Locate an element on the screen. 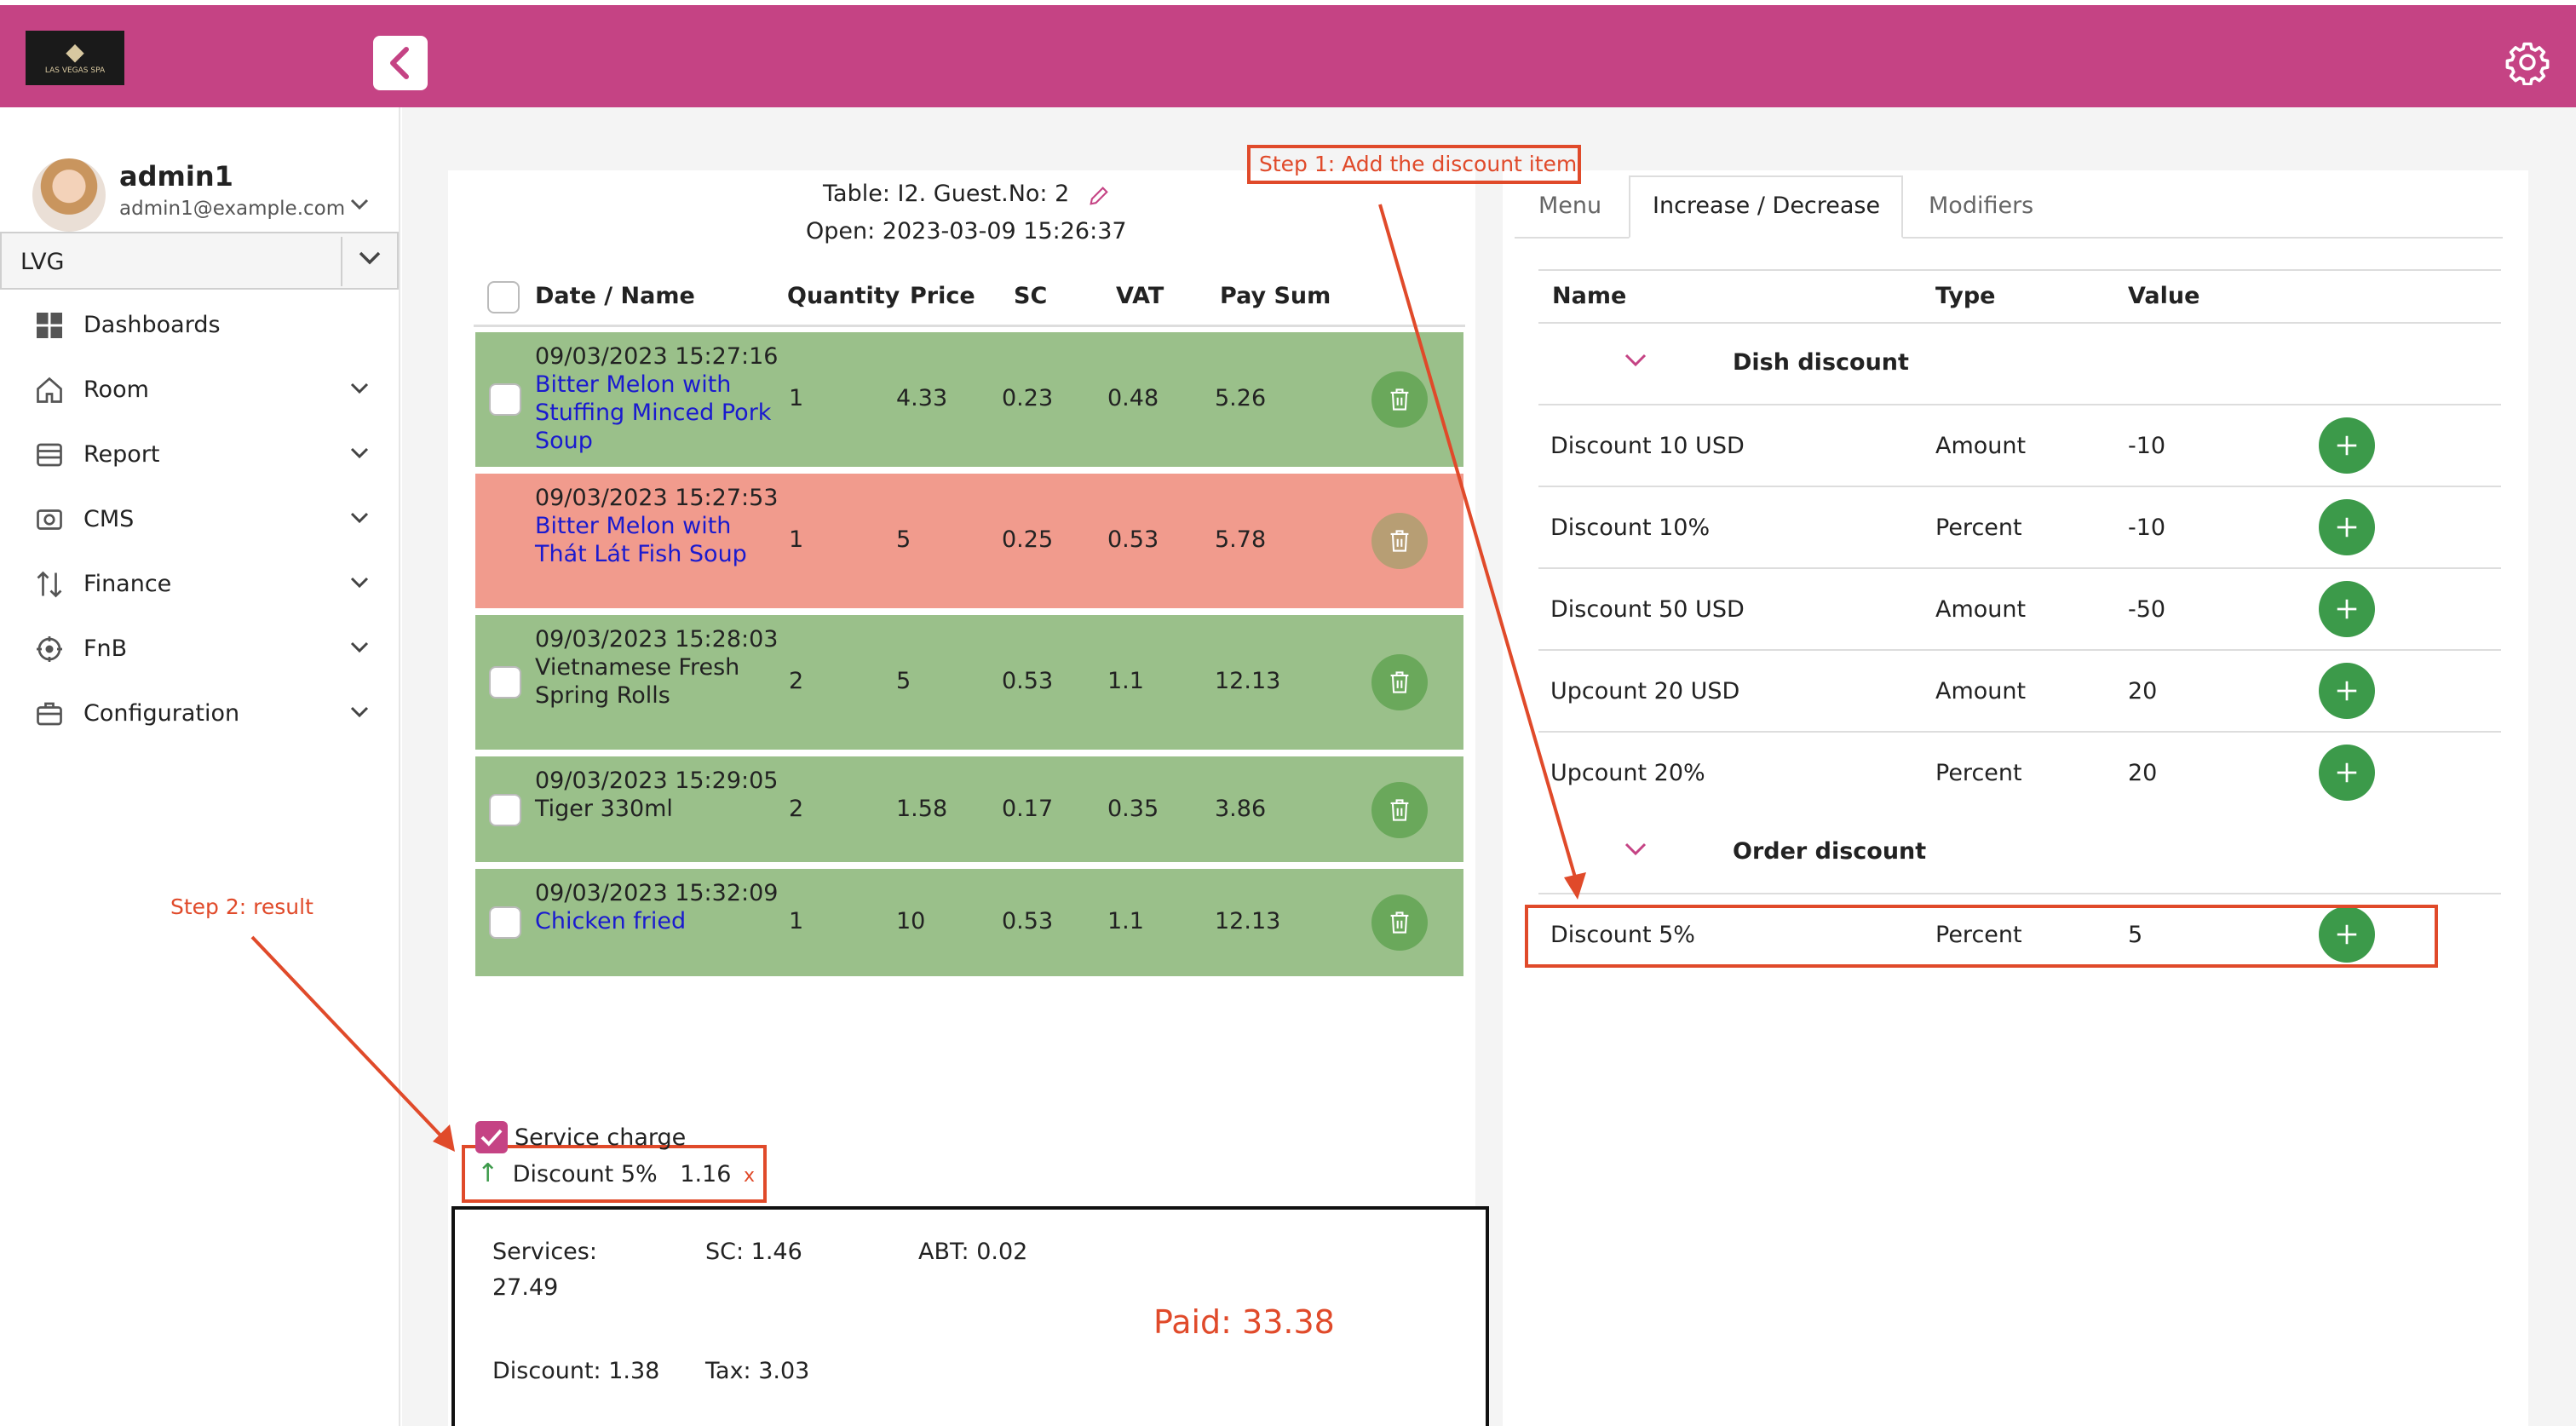 The width and height of the screenshot is (2576, 1426). services-value: 27.49 is located at coordinates (525, 1287).